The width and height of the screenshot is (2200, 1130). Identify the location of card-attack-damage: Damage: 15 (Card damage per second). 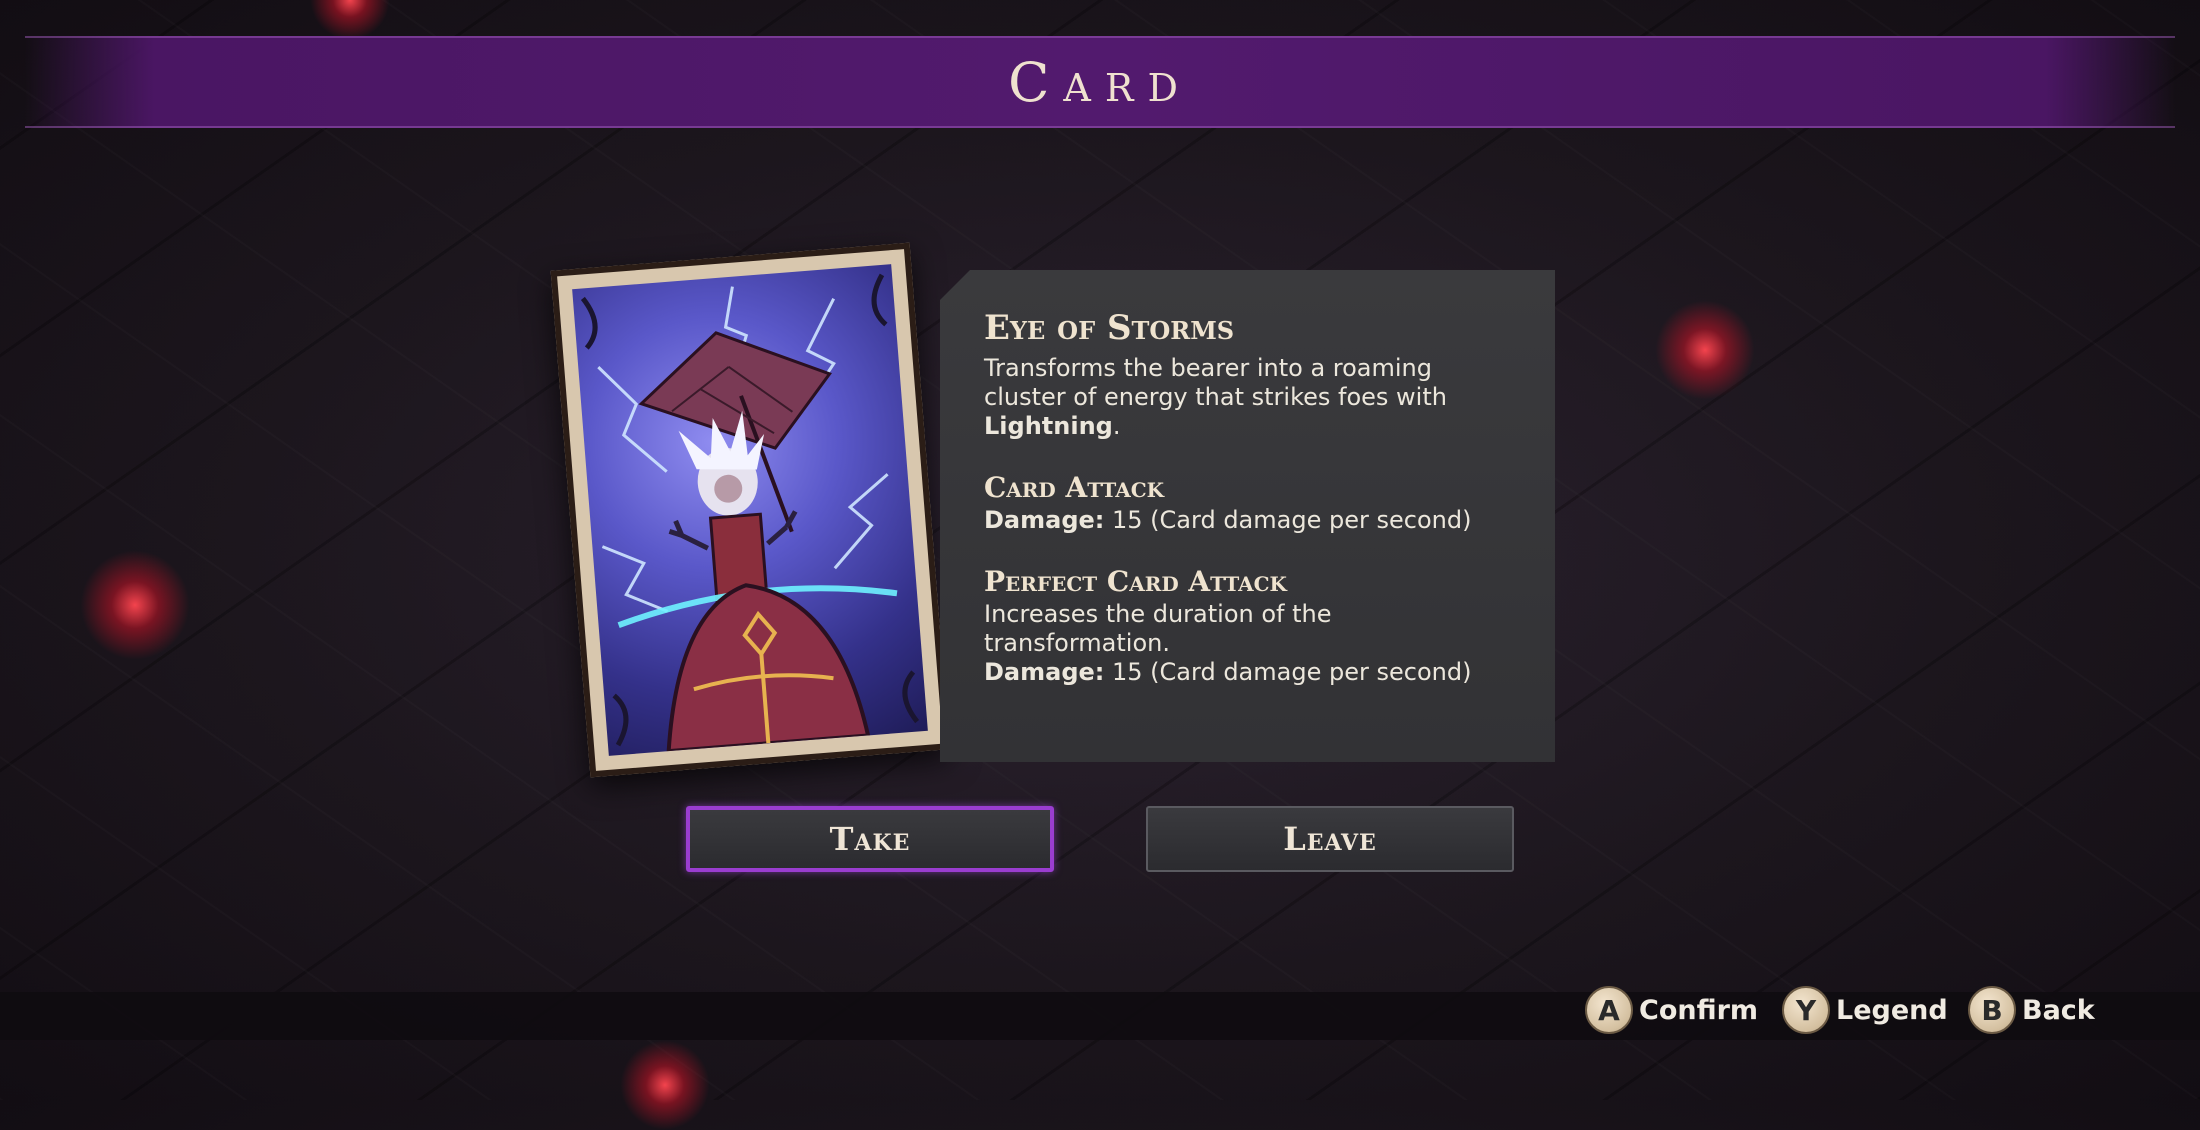
(1247, 520).